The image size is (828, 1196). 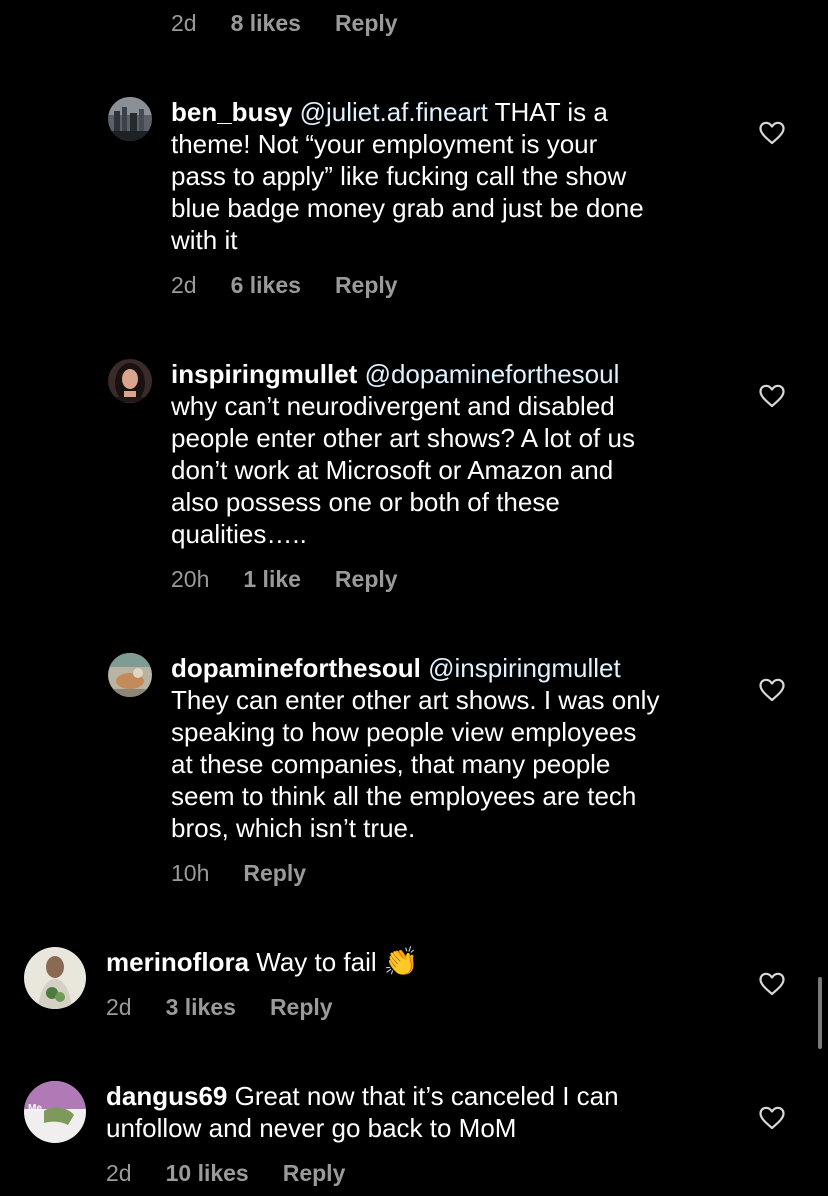 I want to click on comment-meta: 2d 6 likes Reply, so click(x=284, y=285).